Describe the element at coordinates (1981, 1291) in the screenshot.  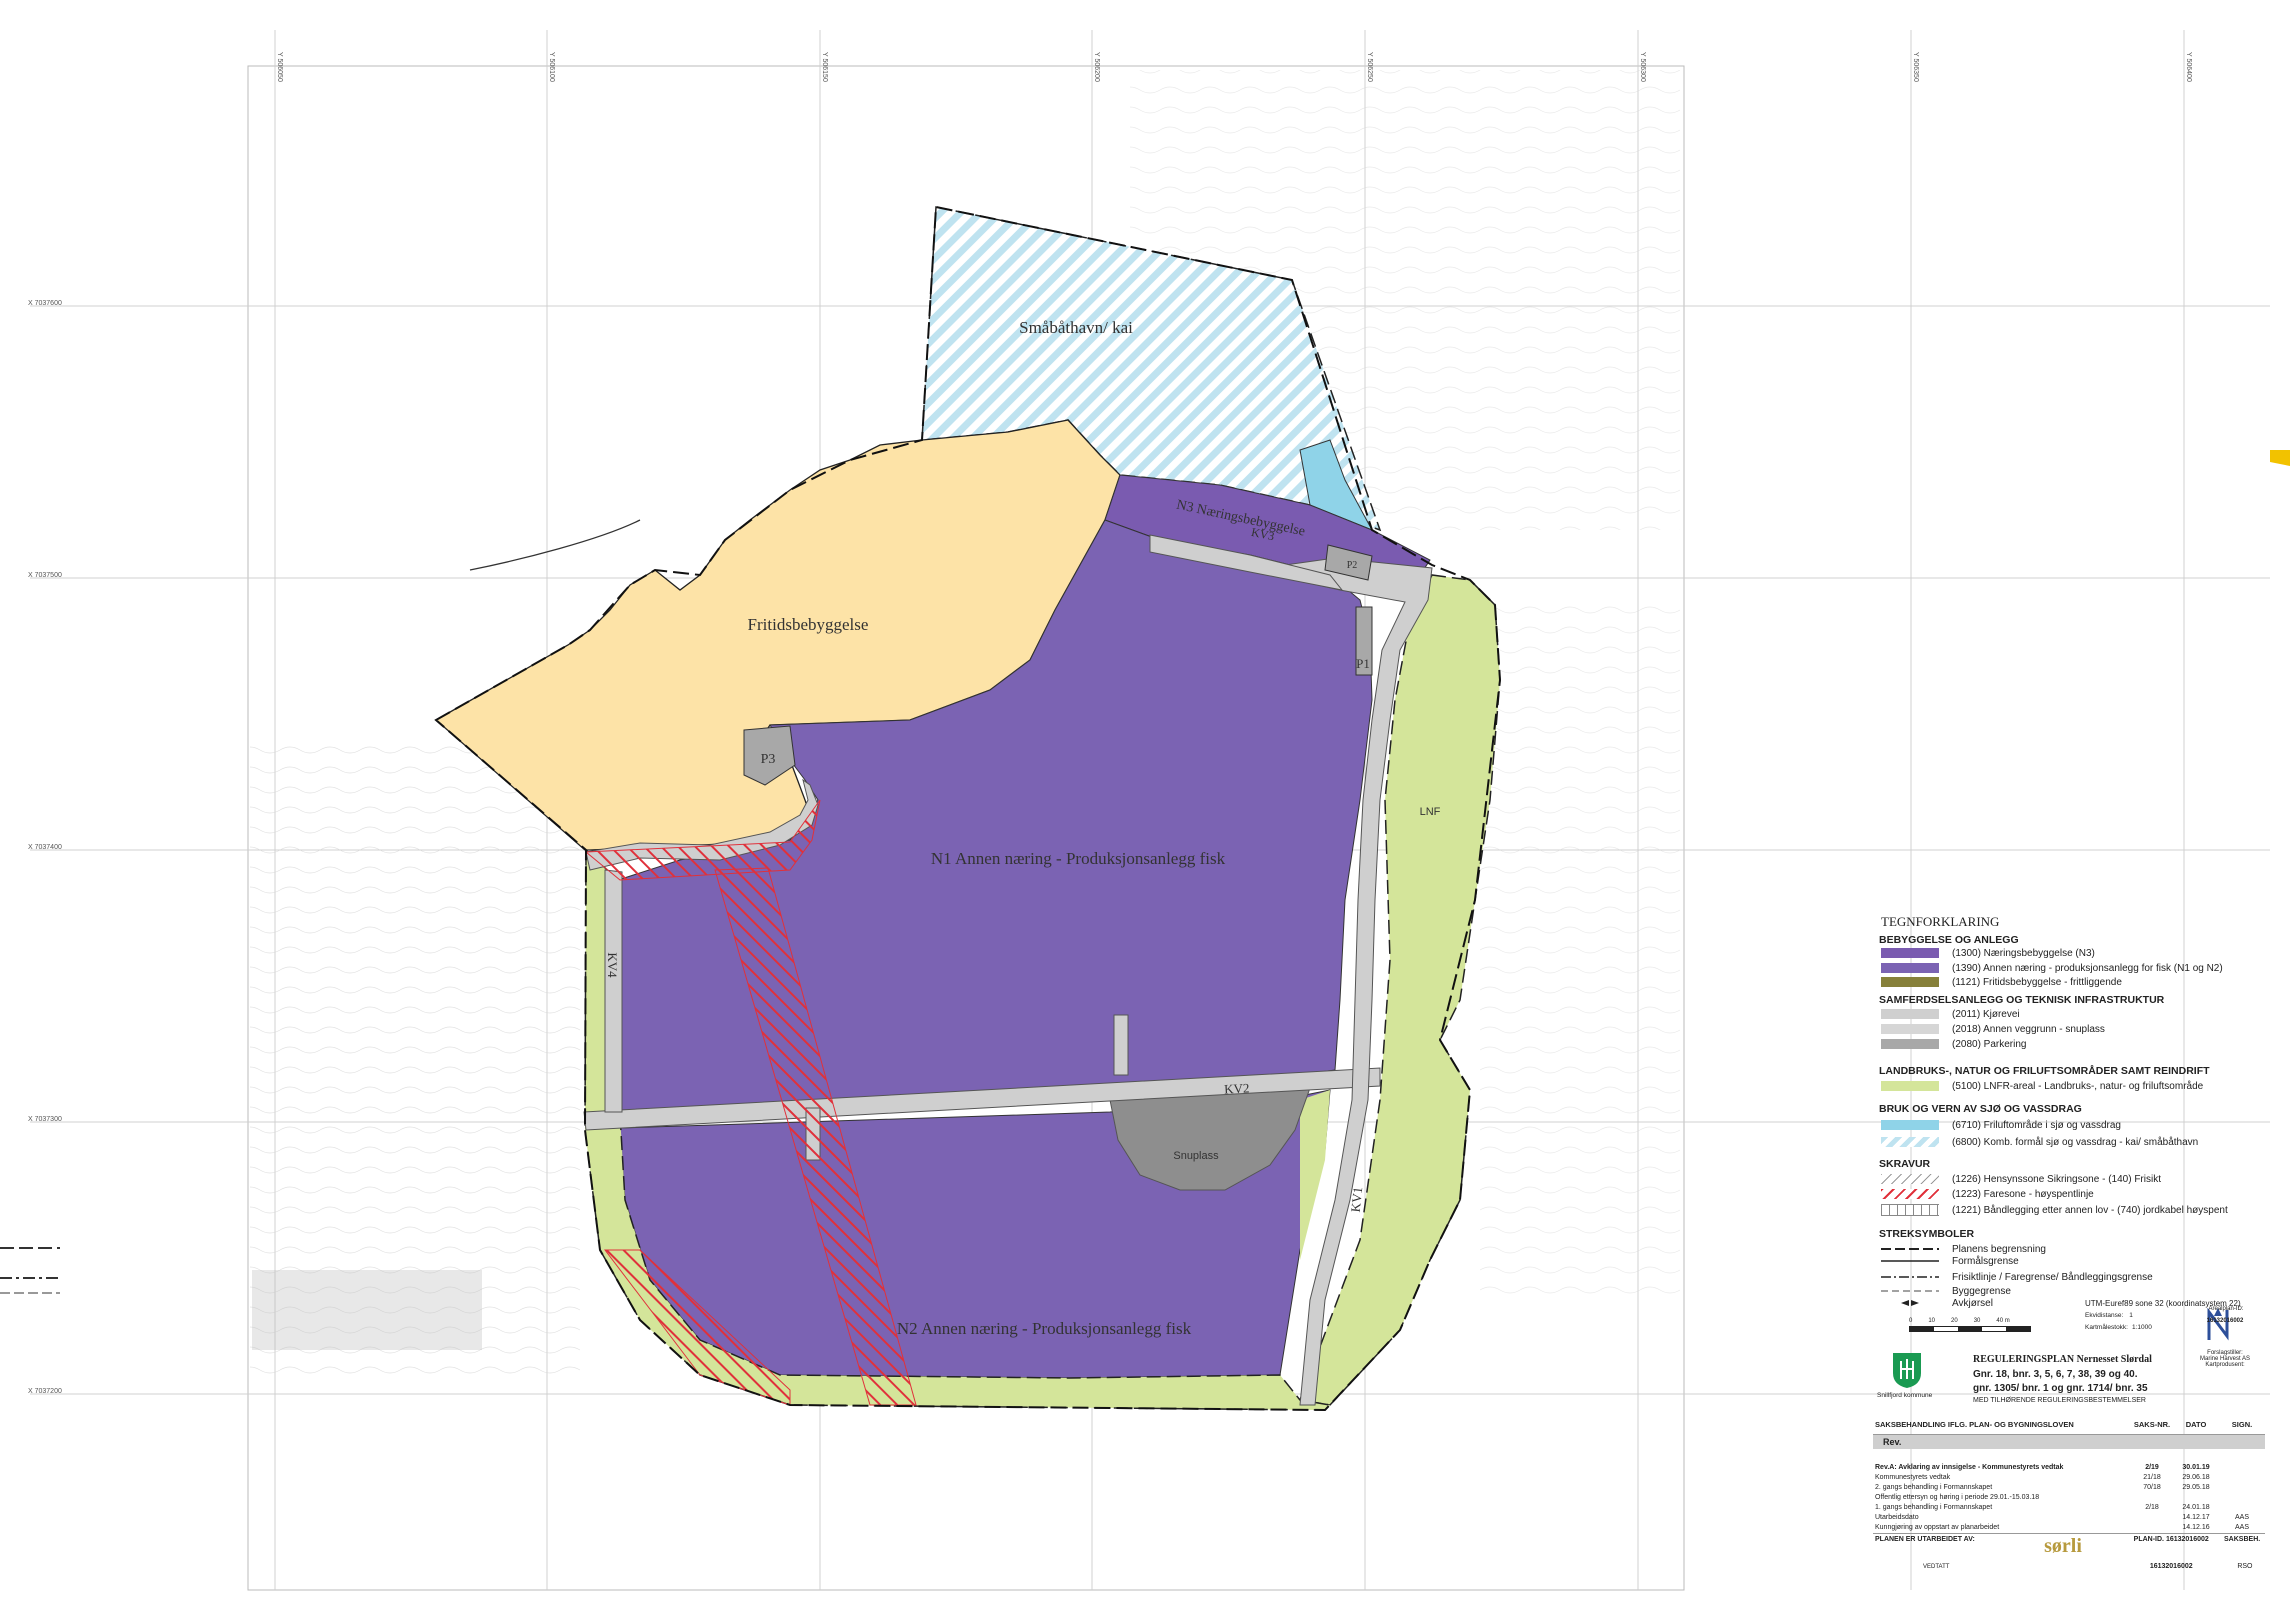
I see `legend-label: Byggegrense` at that location.